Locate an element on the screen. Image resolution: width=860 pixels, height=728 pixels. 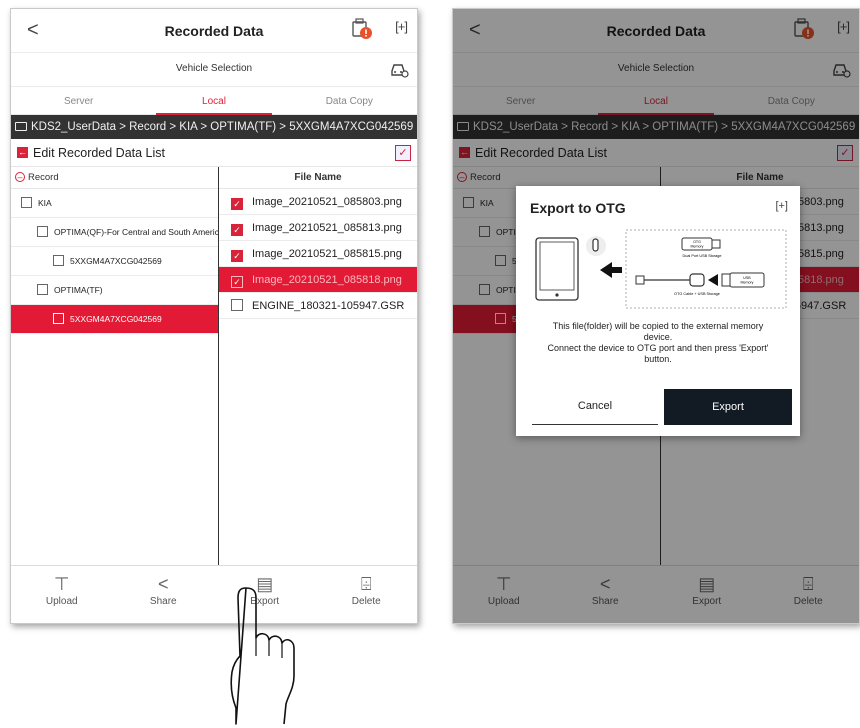
vehicle-selection-bar: Vehicle Selection is located at coordinates (214, 70).